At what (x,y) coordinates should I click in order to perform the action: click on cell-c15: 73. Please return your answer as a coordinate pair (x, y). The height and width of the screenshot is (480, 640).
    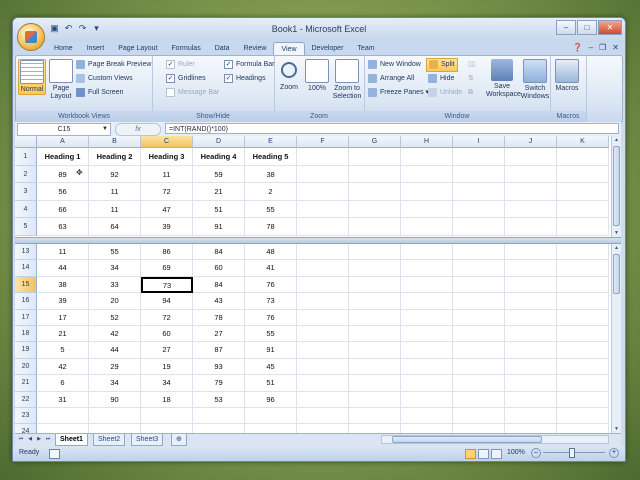
    Looking at the image, I should click on (167, 285).